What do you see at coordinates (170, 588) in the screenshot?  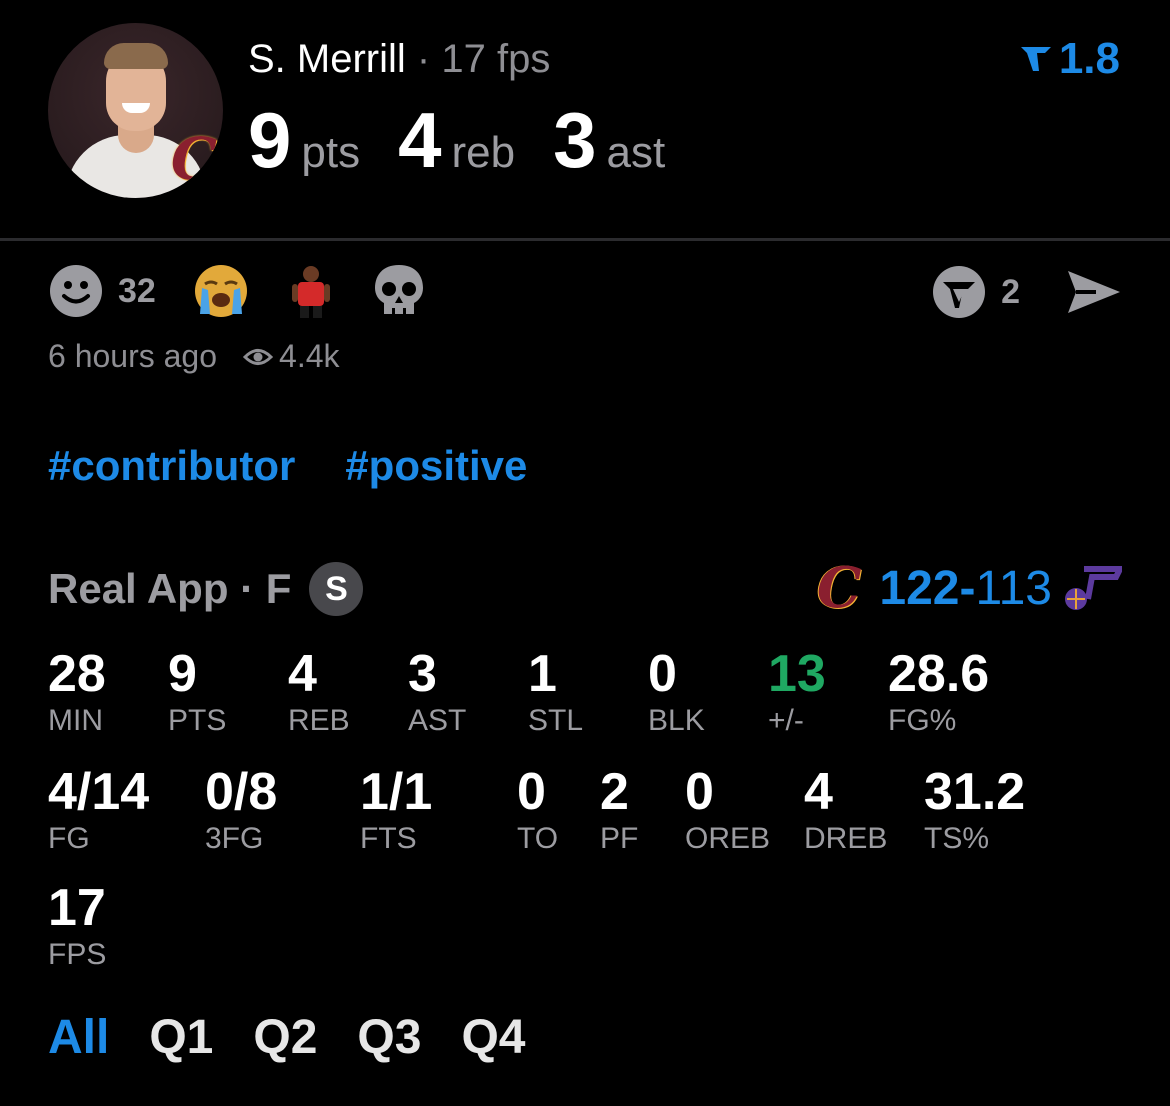 I see `game-source-label: Real App · F` at bounding box center [170, 588].